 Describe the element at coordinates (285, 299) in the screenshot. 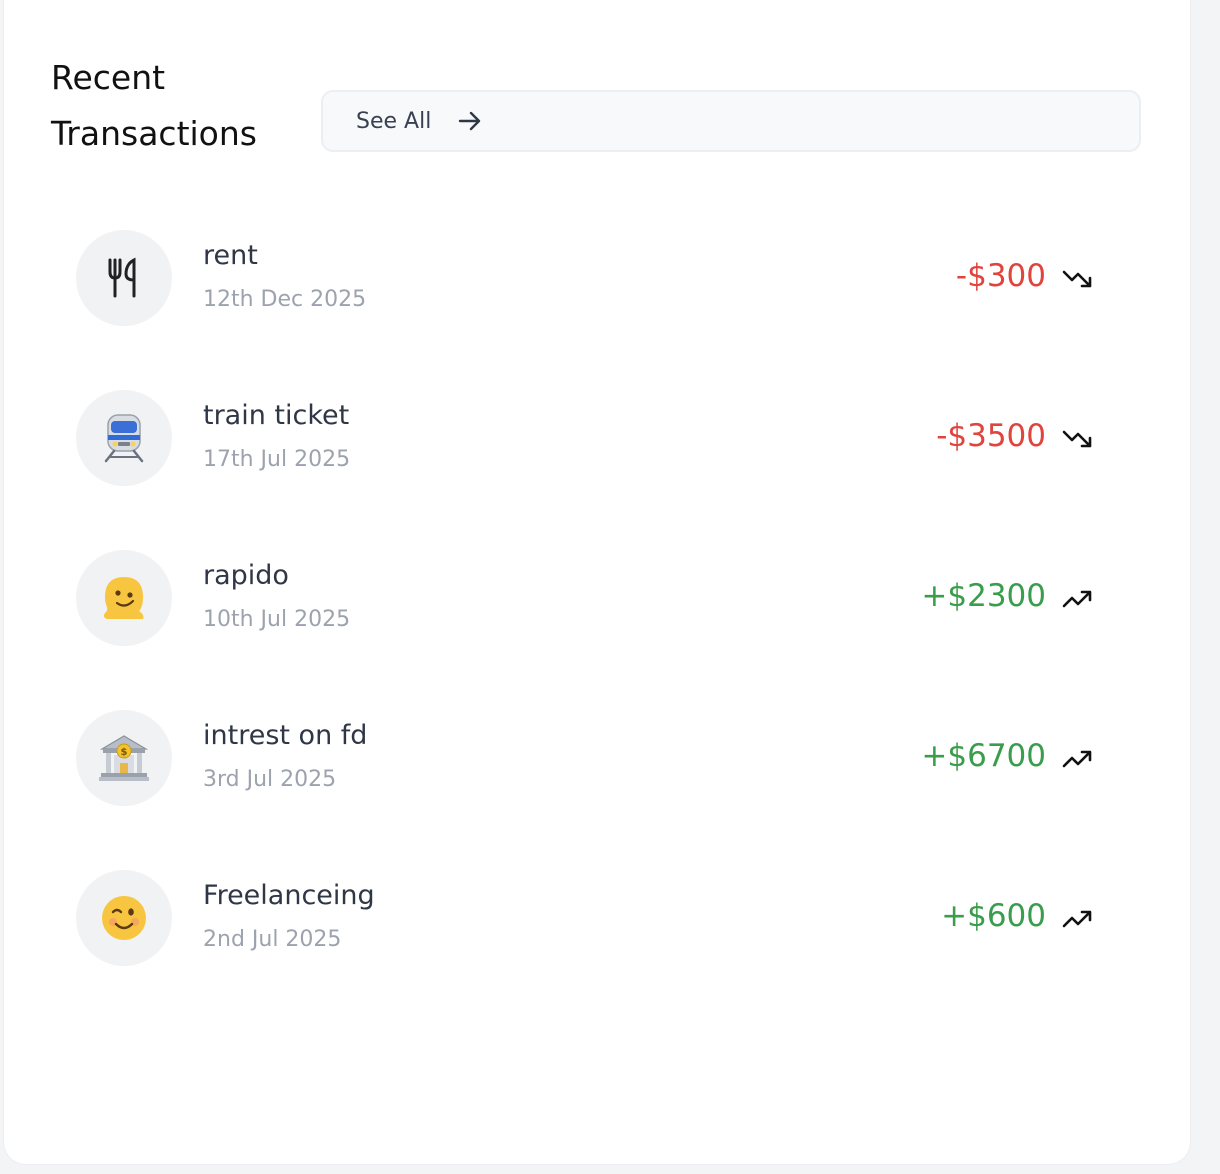

I see `transaction-date: 12th Dec 2025` at that location.